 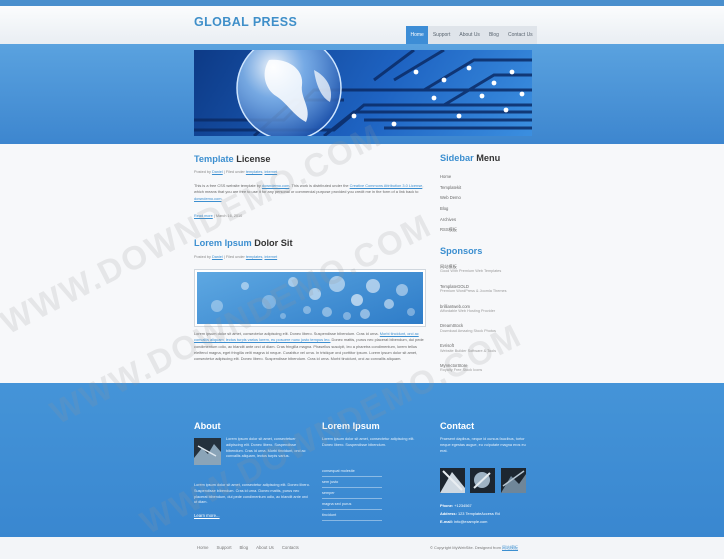 I want to click on sponsor-desc: Premium WordPress & Joomla Themes, so click(x=473, y=291).